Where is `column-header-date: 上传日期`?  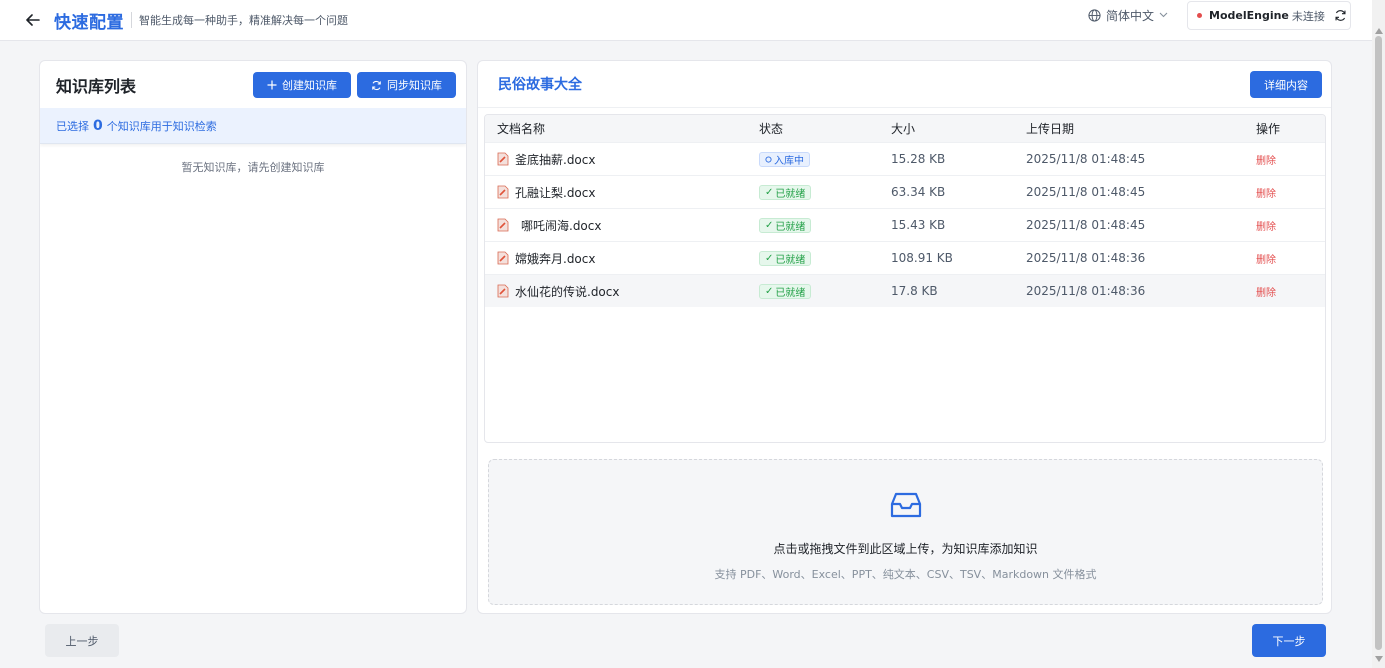 column-header-date: 上传日期 is located at coordinates (1050, 129).